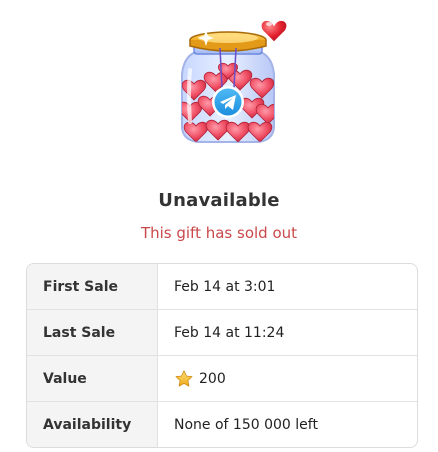 This screenshot has height=452, width=438. What do you see at coordinates (92, 332) in the screenshot?
I see `last-sale-label: Last Sale` at bounding box center [92, 332].